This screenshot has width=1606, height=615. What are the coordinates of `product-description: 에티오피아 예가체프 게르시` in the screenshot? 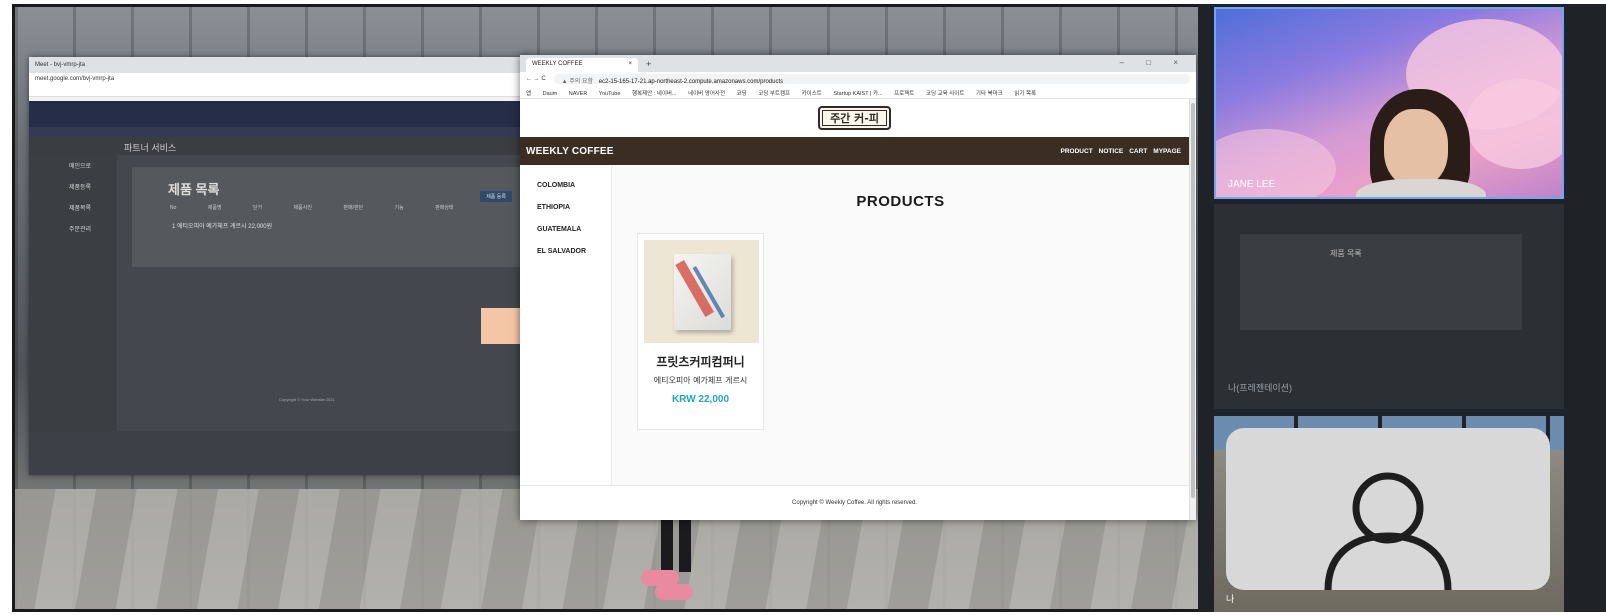 It's located at (700, 380).